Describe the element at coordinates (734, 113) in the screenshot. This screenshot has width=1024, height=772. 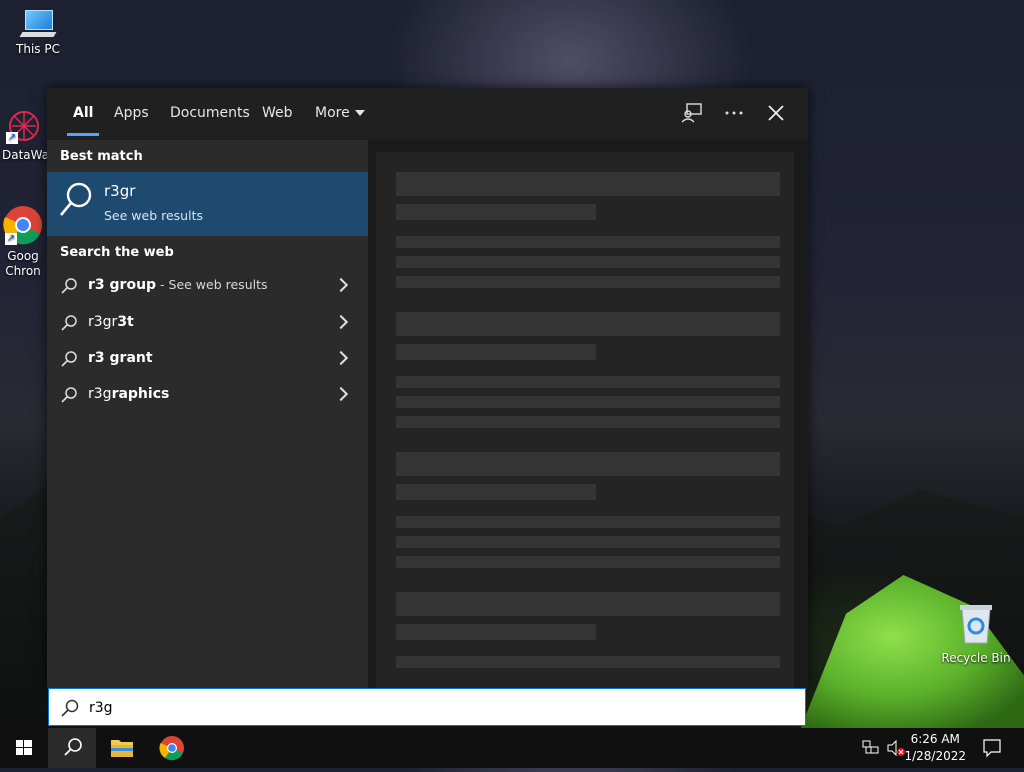
I see `more-options-icon` at that location.